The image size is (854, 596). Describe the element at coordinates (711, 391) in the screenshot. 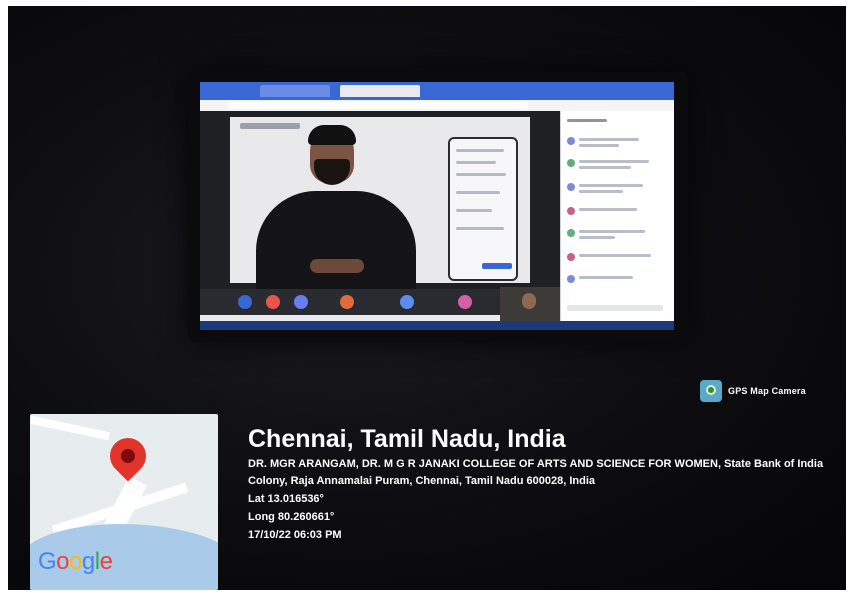

I see `gps-camera-app-icon` at that location.